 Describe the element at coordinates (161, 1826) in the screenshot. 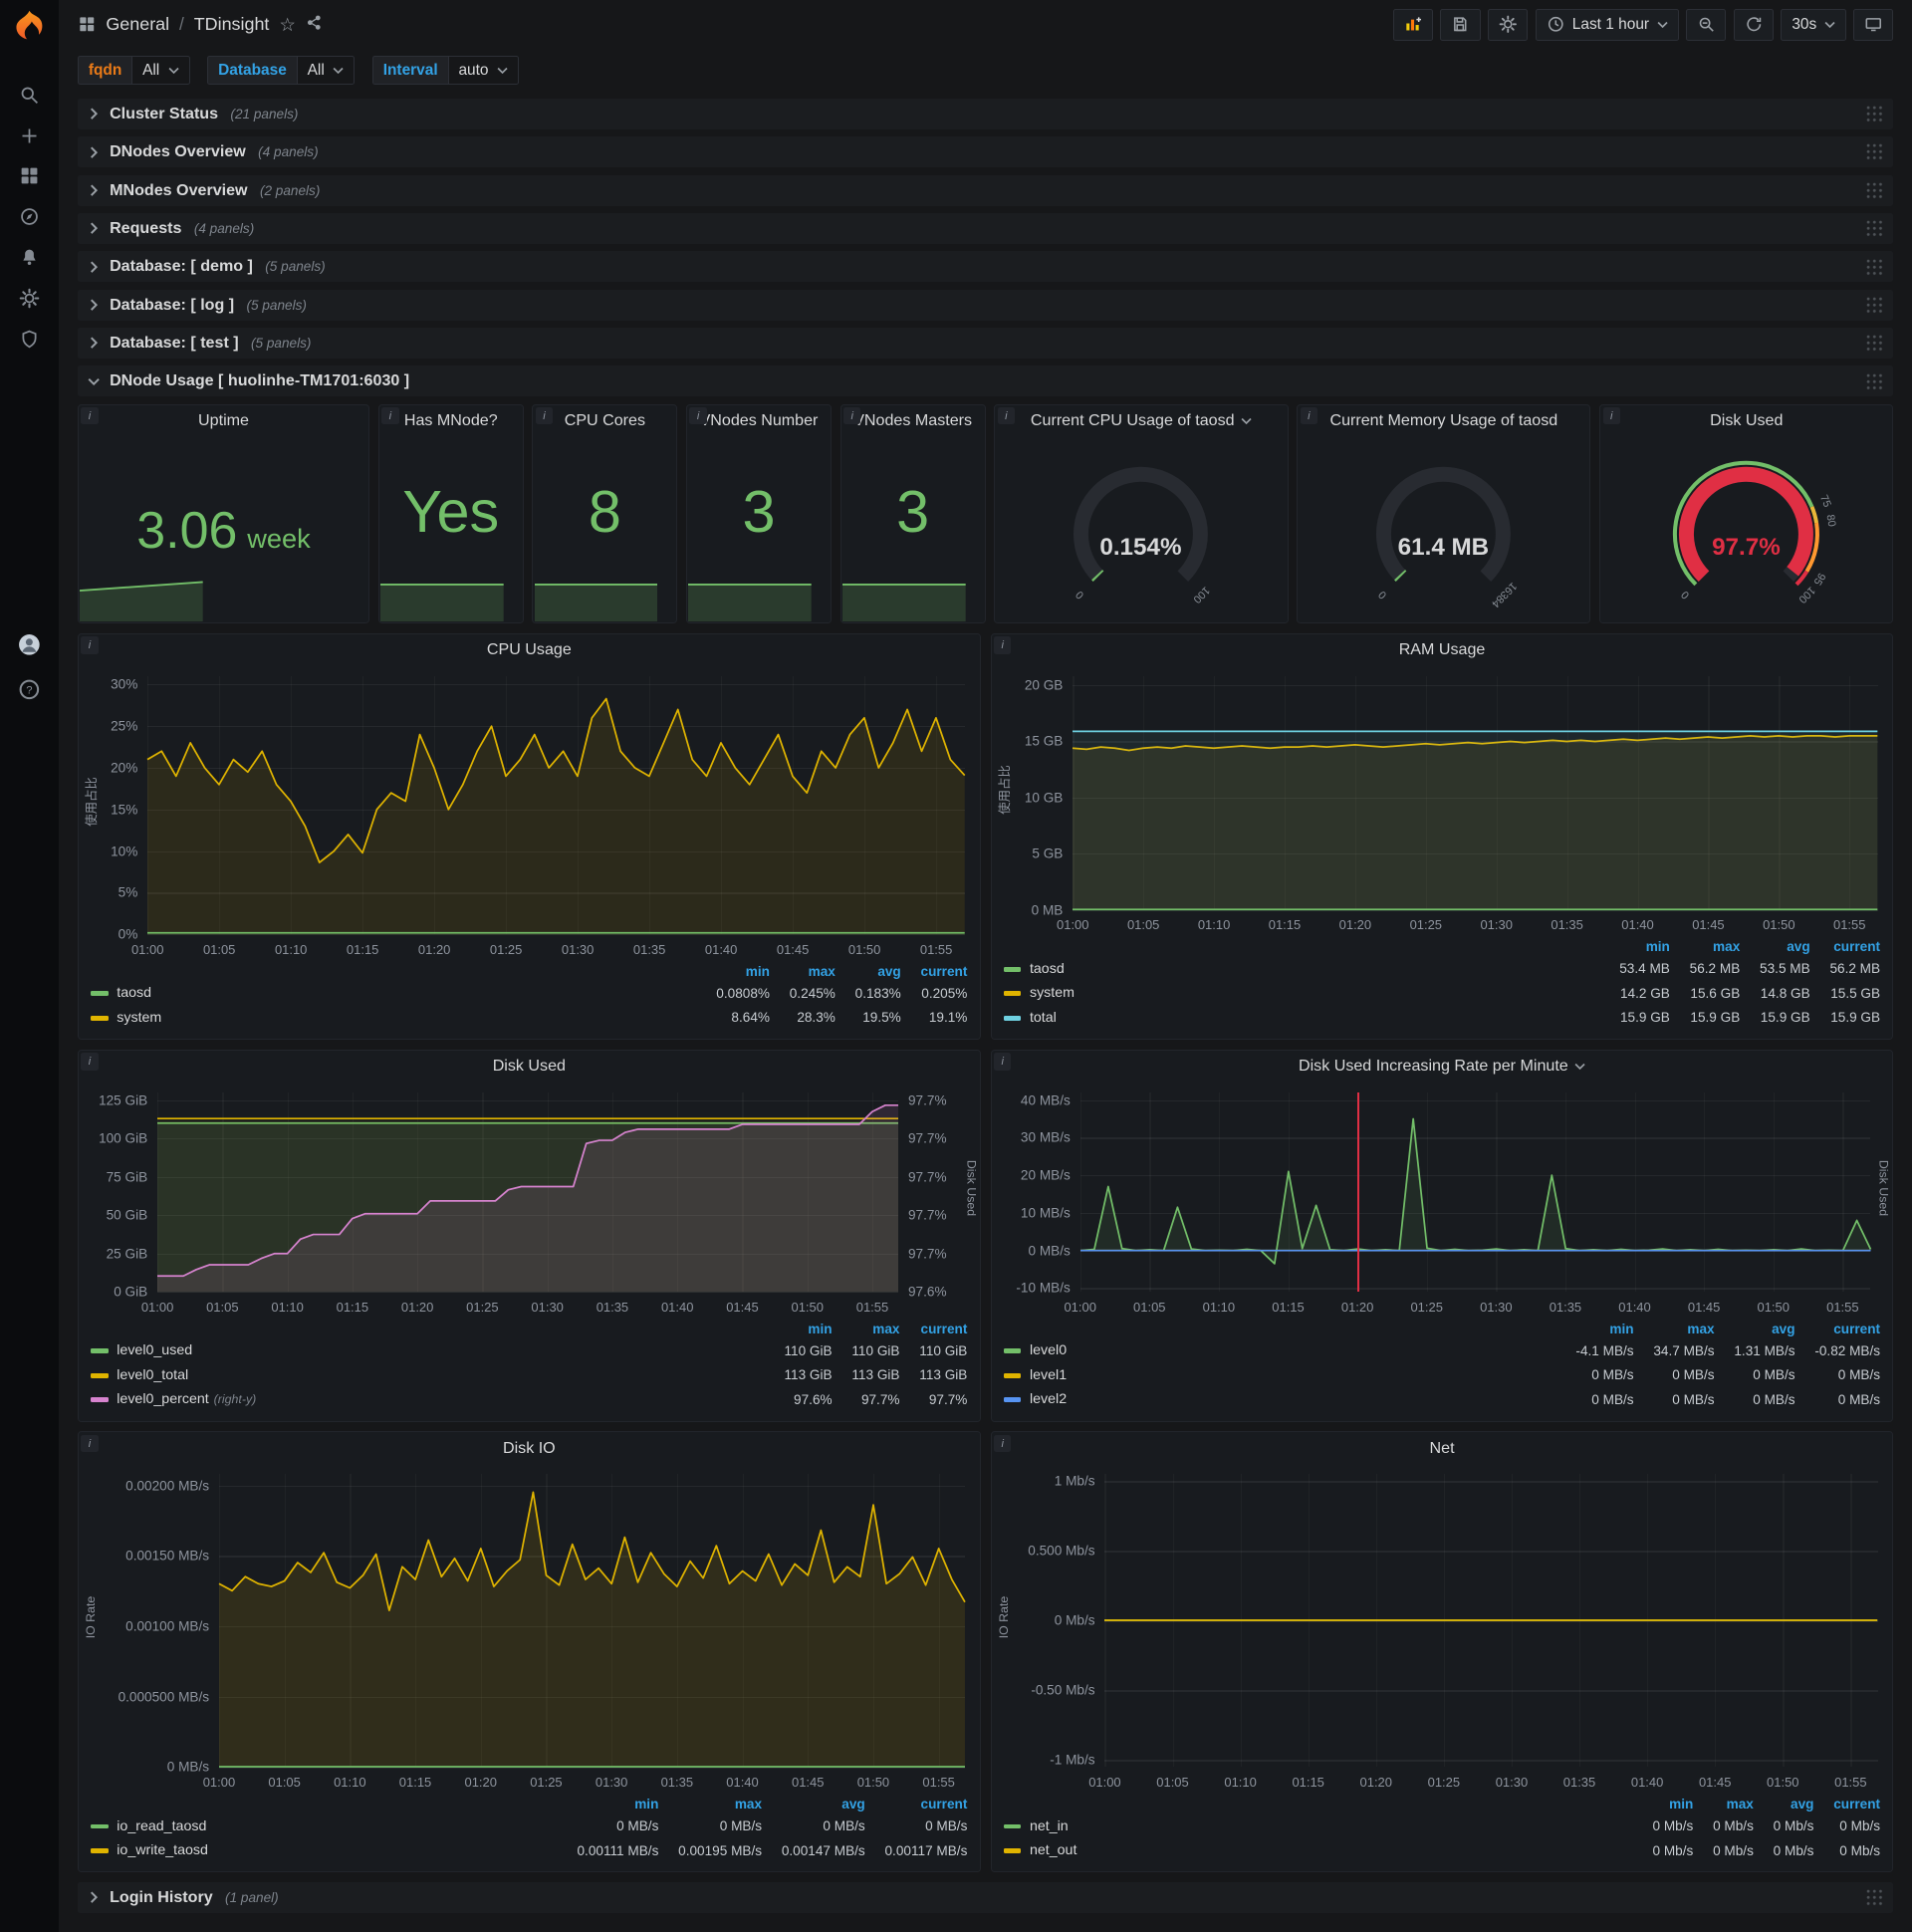

I see `legend-series-name: io_read_taosd` at that location.